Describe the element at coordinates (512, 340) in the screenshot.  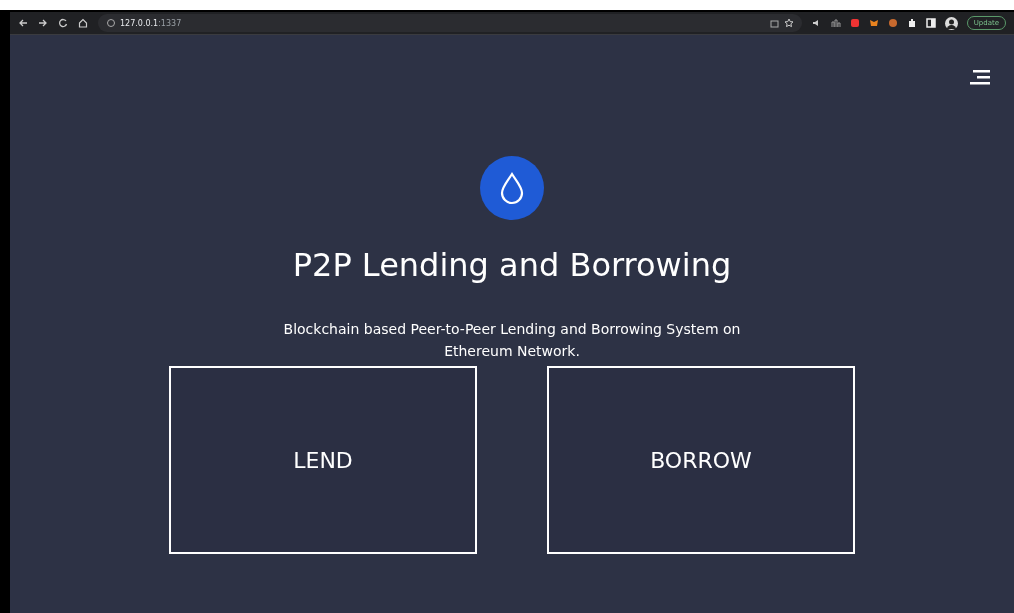
I see `page-subtitle: Blockchain based Peer-to-Peer Lending and Borrowing System on Ethereum Network.` at that location.